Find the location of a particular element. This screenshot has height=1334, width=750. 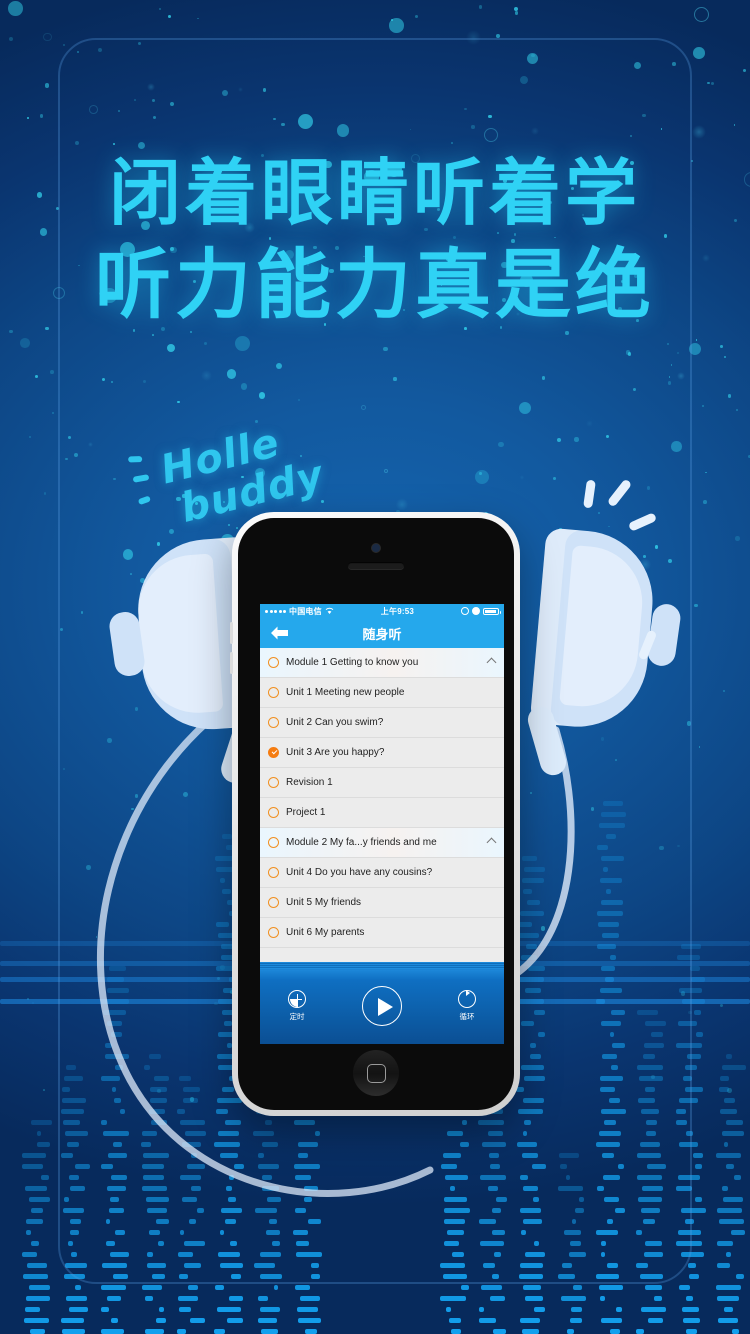

lesson-unit-row: Unit 4 Do you have any cousins? is located at coordinates (382, 873).